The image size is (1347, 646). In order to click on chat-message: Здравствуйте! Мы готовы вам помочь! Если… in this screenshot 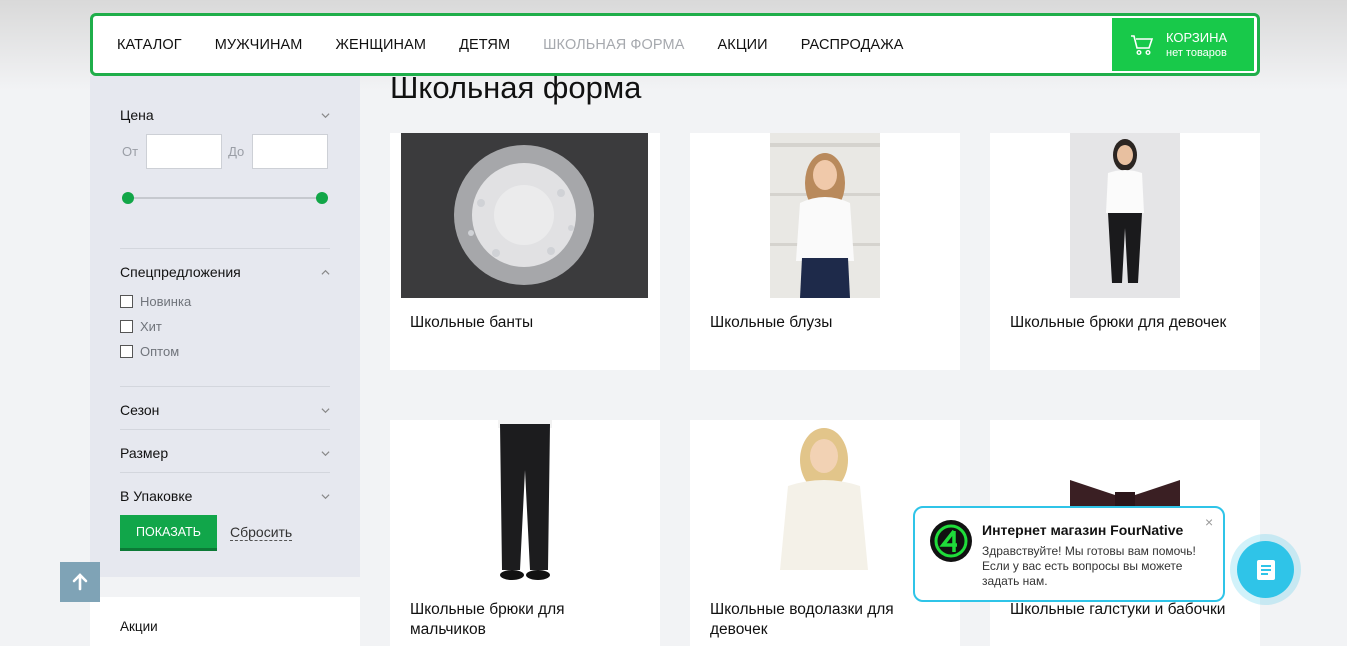, I will do `click(1089, 566)`.